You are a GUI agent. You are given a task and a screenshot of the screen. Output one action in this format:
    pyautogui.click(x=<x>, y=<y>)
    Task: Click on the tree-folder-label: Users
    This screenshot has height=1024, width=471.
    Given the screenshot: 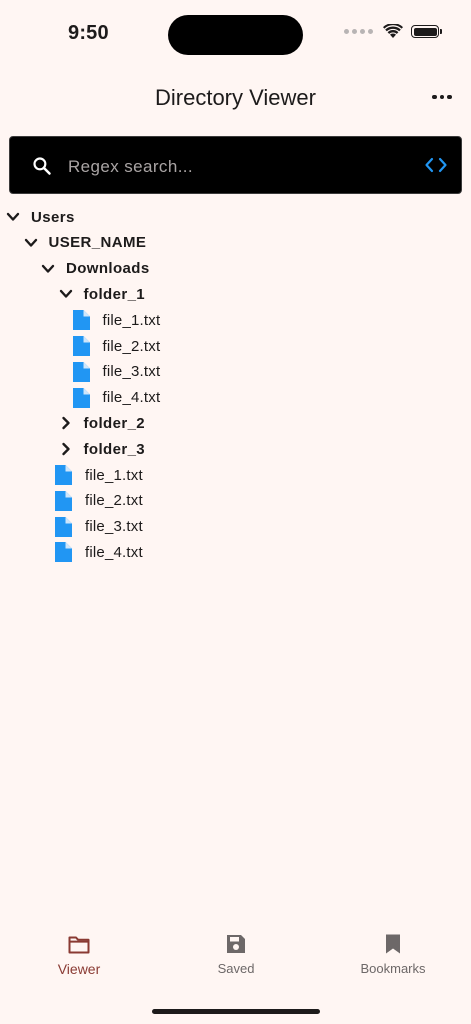 What is the action you would take?
    pyautogui.click(x=53, y=217)
    